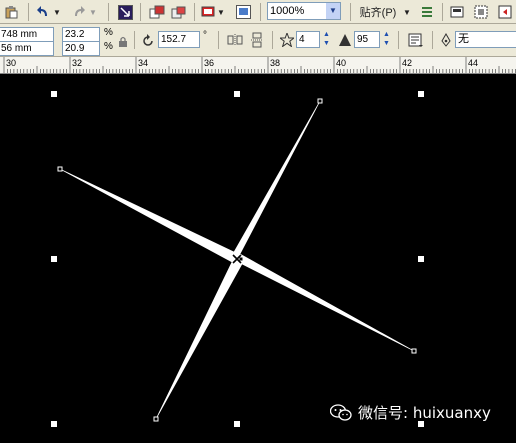 The image size is (516, 443). I want to click on star-sharpness-icon, so click(345, 40).